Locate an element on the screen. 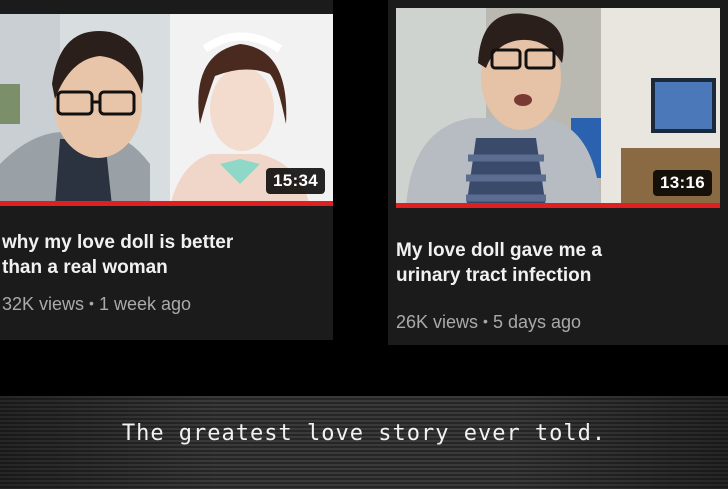 This screenshot has height=489, width=728. video-meta-1: 32K views • 1 week ago is located at coordinates (96, 304).